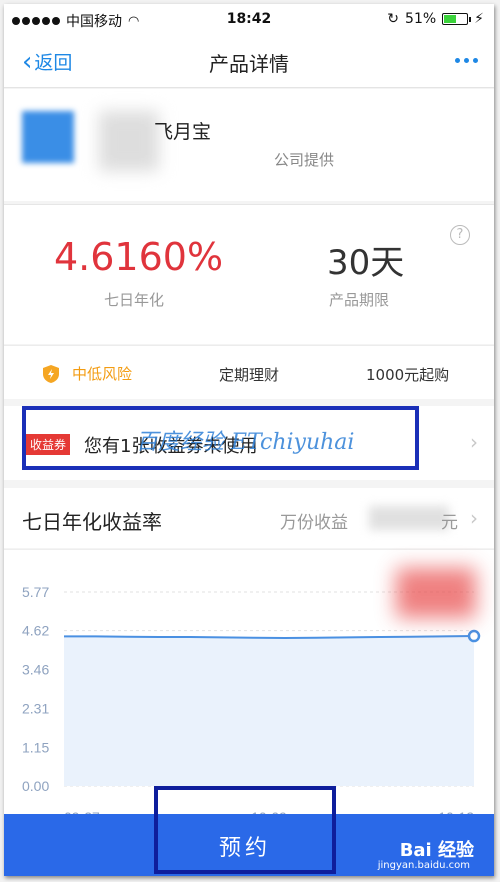 This screenshot has width=500, height=882. I want to click on more-options-button, so click(466, 60).